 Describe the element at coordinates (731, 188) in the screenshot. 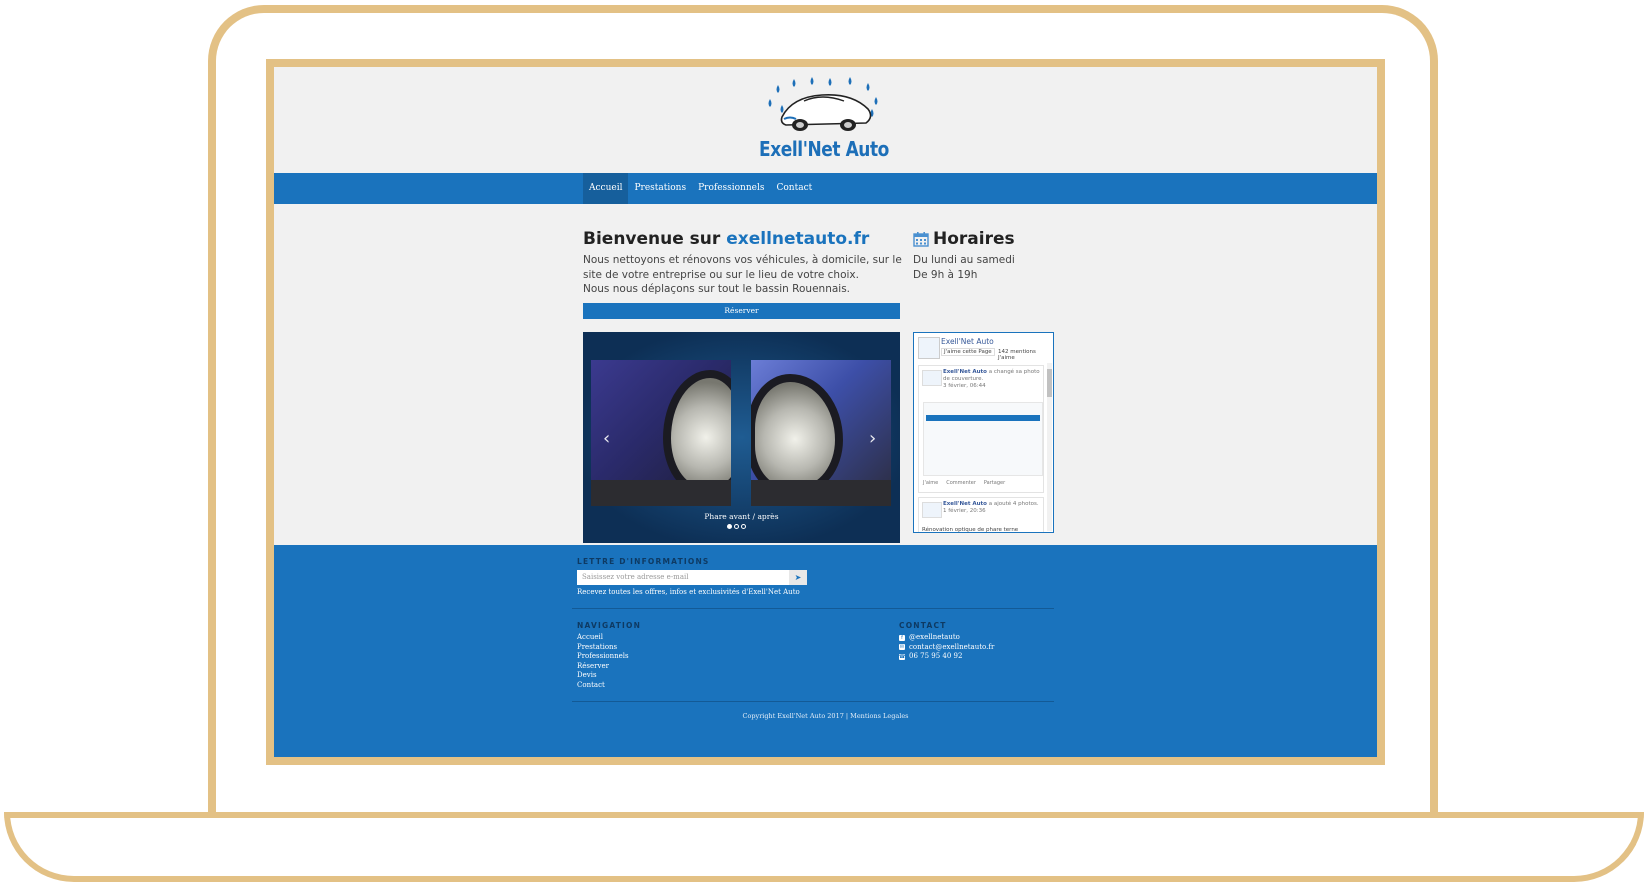

I see `nav-item-professionnels: Professionnels` at that location.